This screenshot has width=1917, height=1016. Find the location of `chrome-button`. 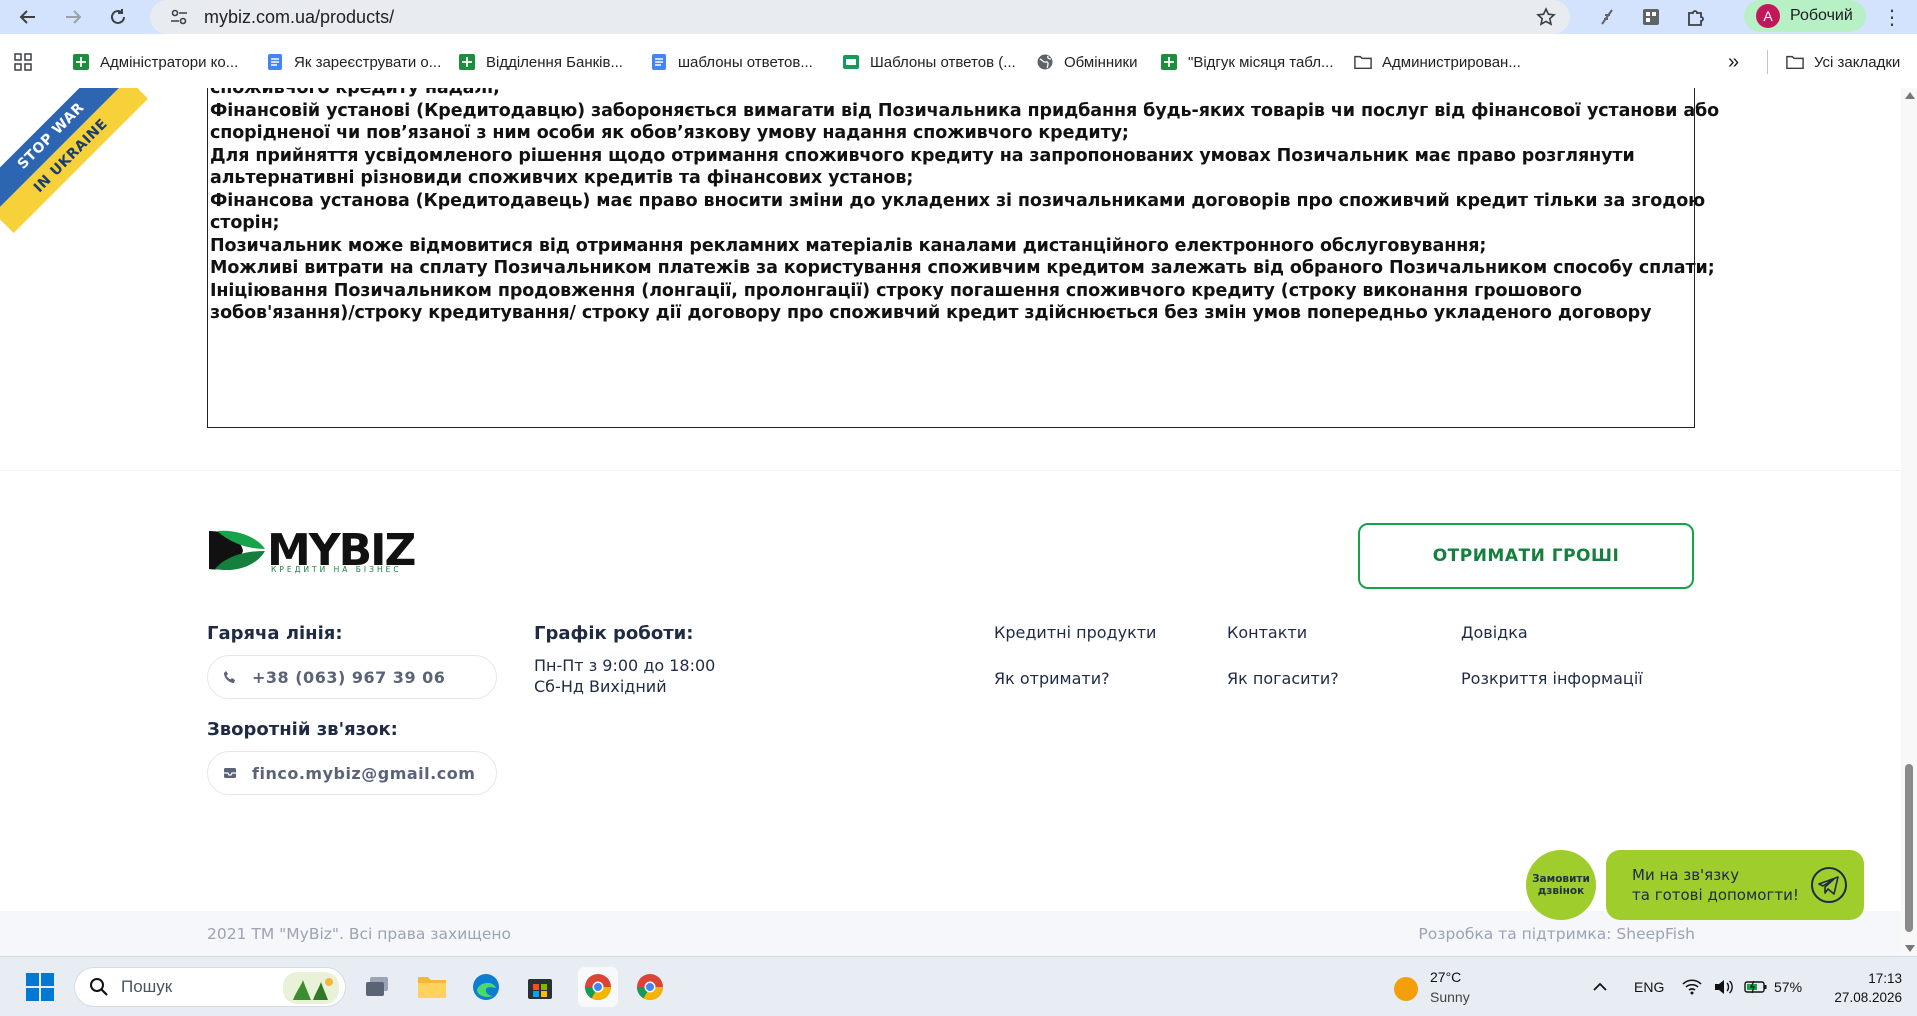

chrome-button is located at coordinates (650, 987).